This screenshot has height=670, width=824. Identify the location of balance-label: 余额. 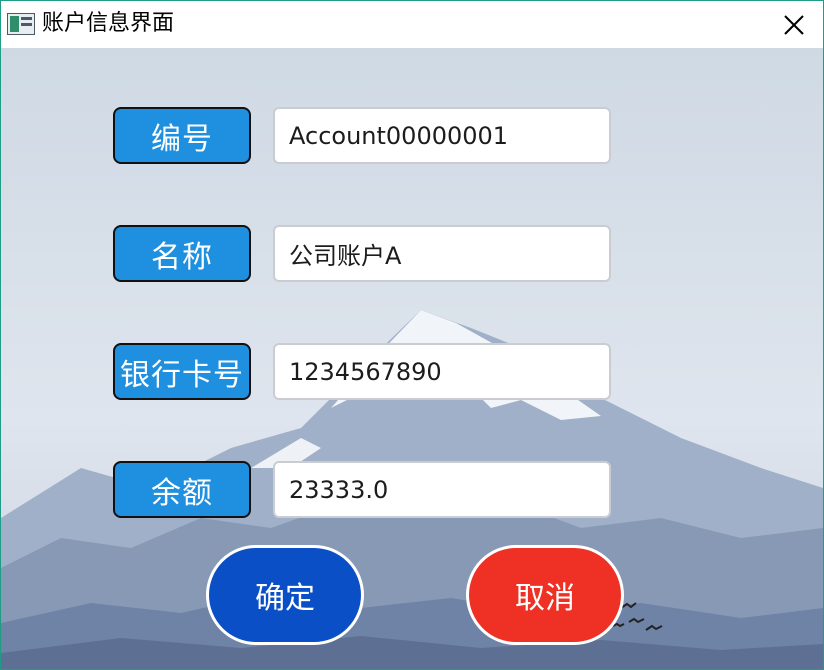
(182, 489).